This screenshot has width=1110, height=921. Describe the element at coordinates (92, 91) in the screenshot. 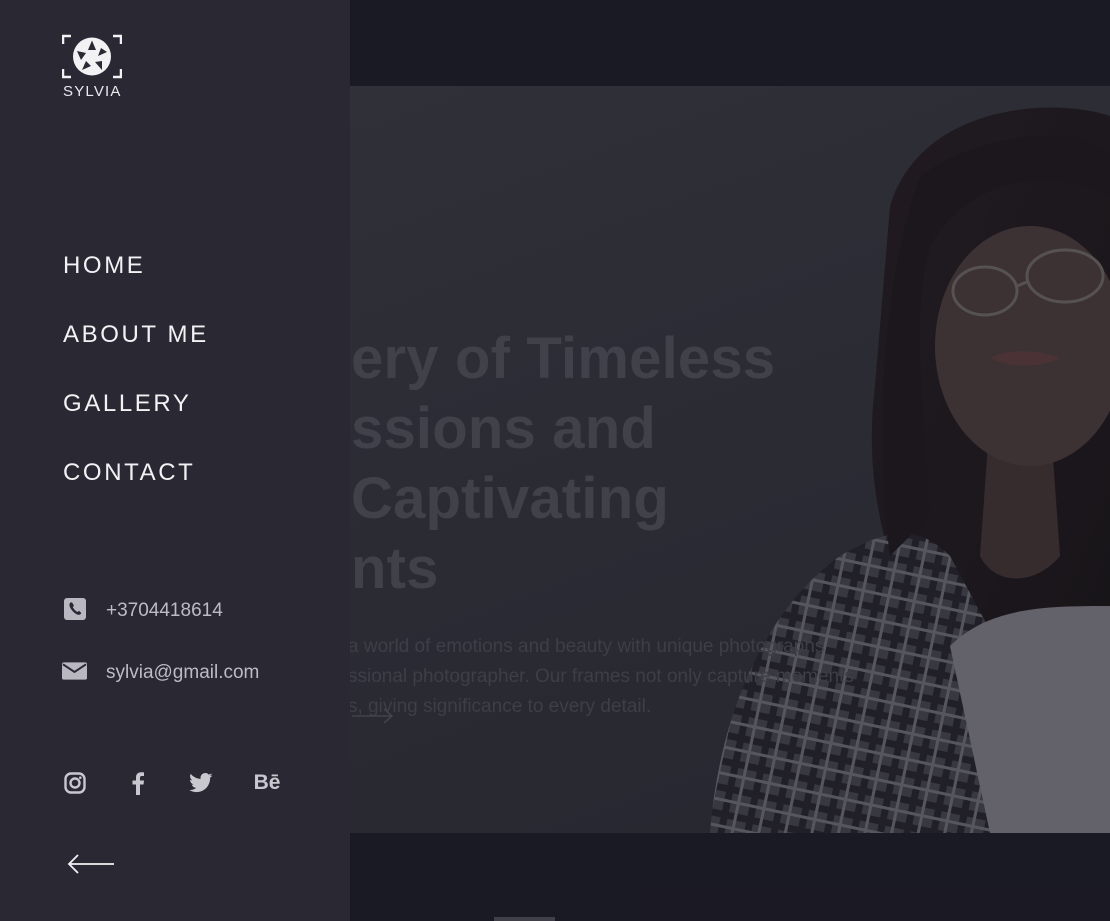

I see `brand-name: SYLVIA` at that location.